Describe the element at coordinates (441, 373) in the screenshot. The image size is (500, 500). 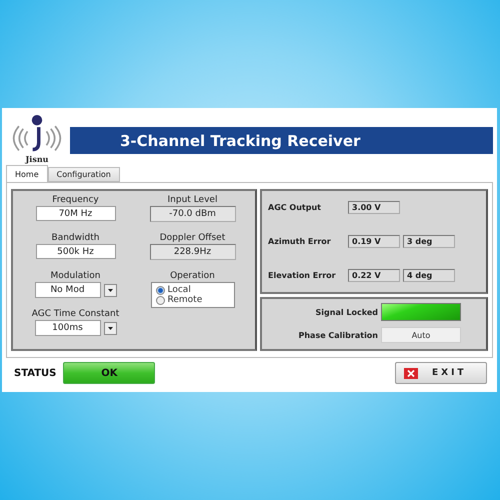
I see `exit-button: EXIT` at that location.